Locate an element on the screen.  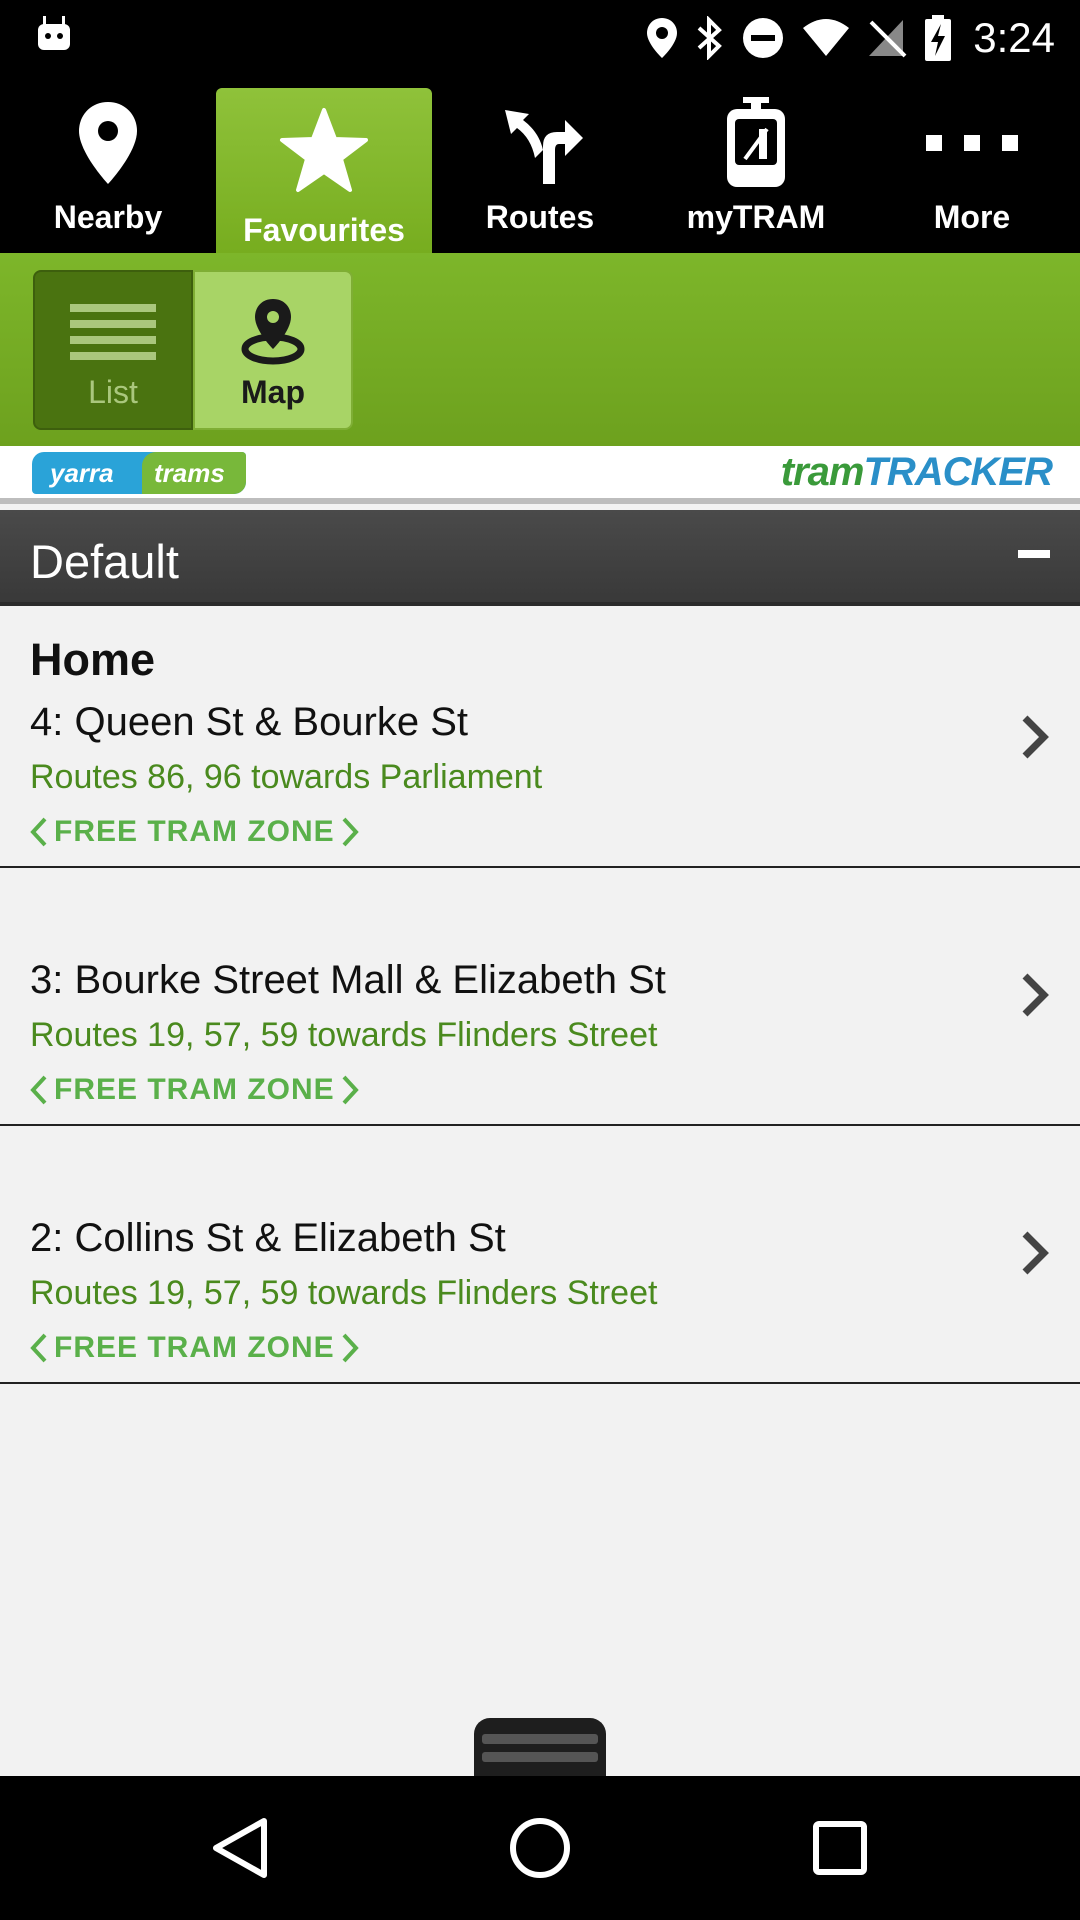
back-icon is located at coordinates (240, 1848).